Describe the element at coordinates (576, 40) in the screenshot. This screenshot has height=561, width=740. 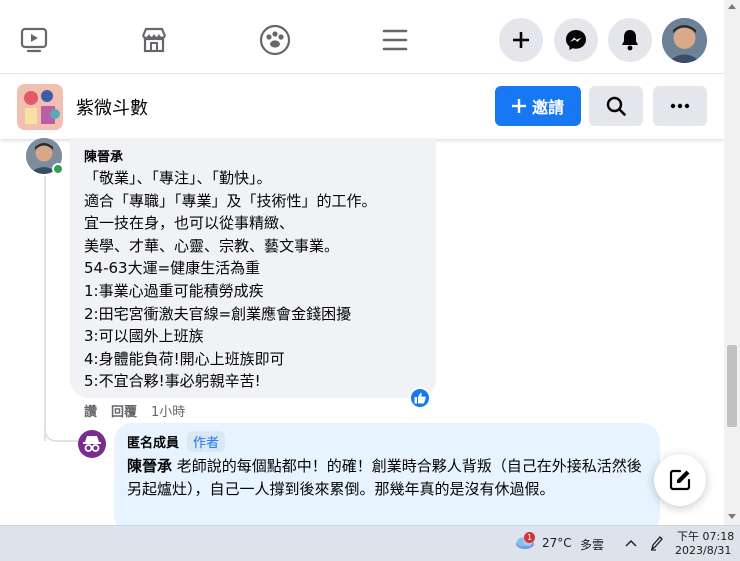
I see `messenger-icon` at that location.